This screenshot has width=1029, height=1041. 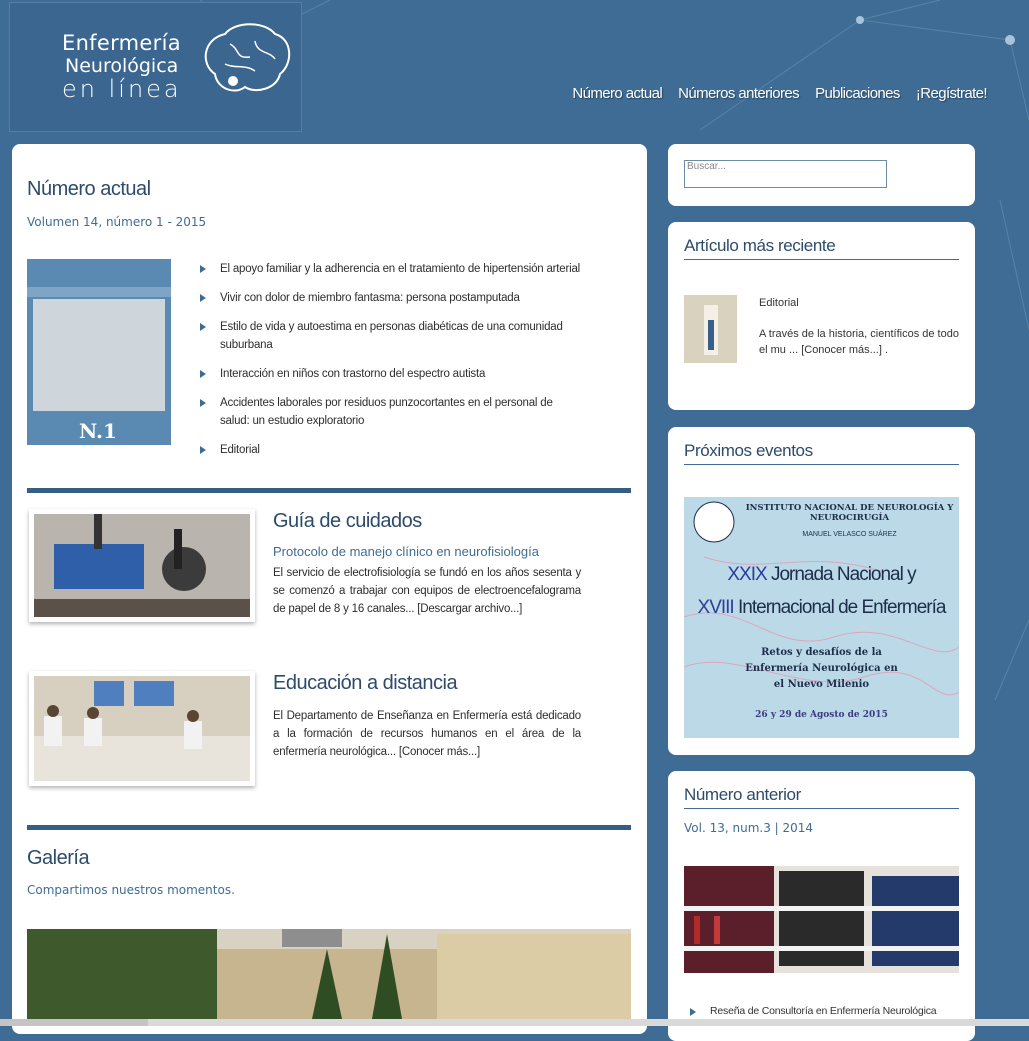 What do you see at coordinates (821, 715) in the screenshot?
I see `event-dates: 26 y 29 de Agosto de 2015` at bounding box center [821, 715].